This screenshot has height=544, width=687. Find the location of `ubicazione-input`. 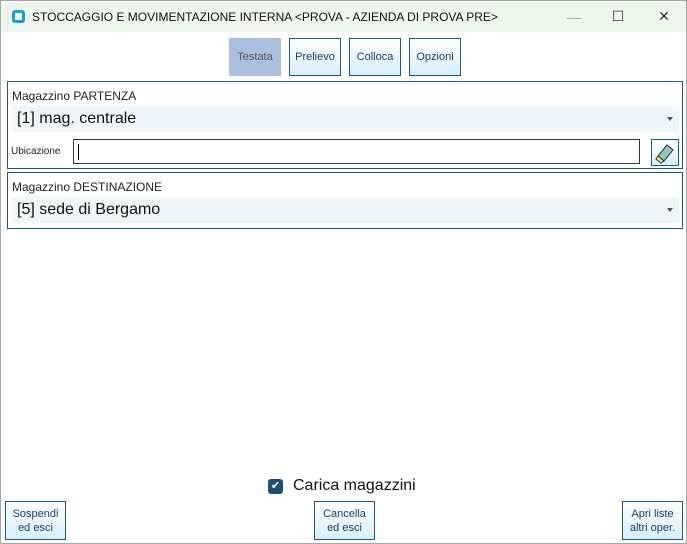

ubicazione-input is located at coordinates (356, 151).